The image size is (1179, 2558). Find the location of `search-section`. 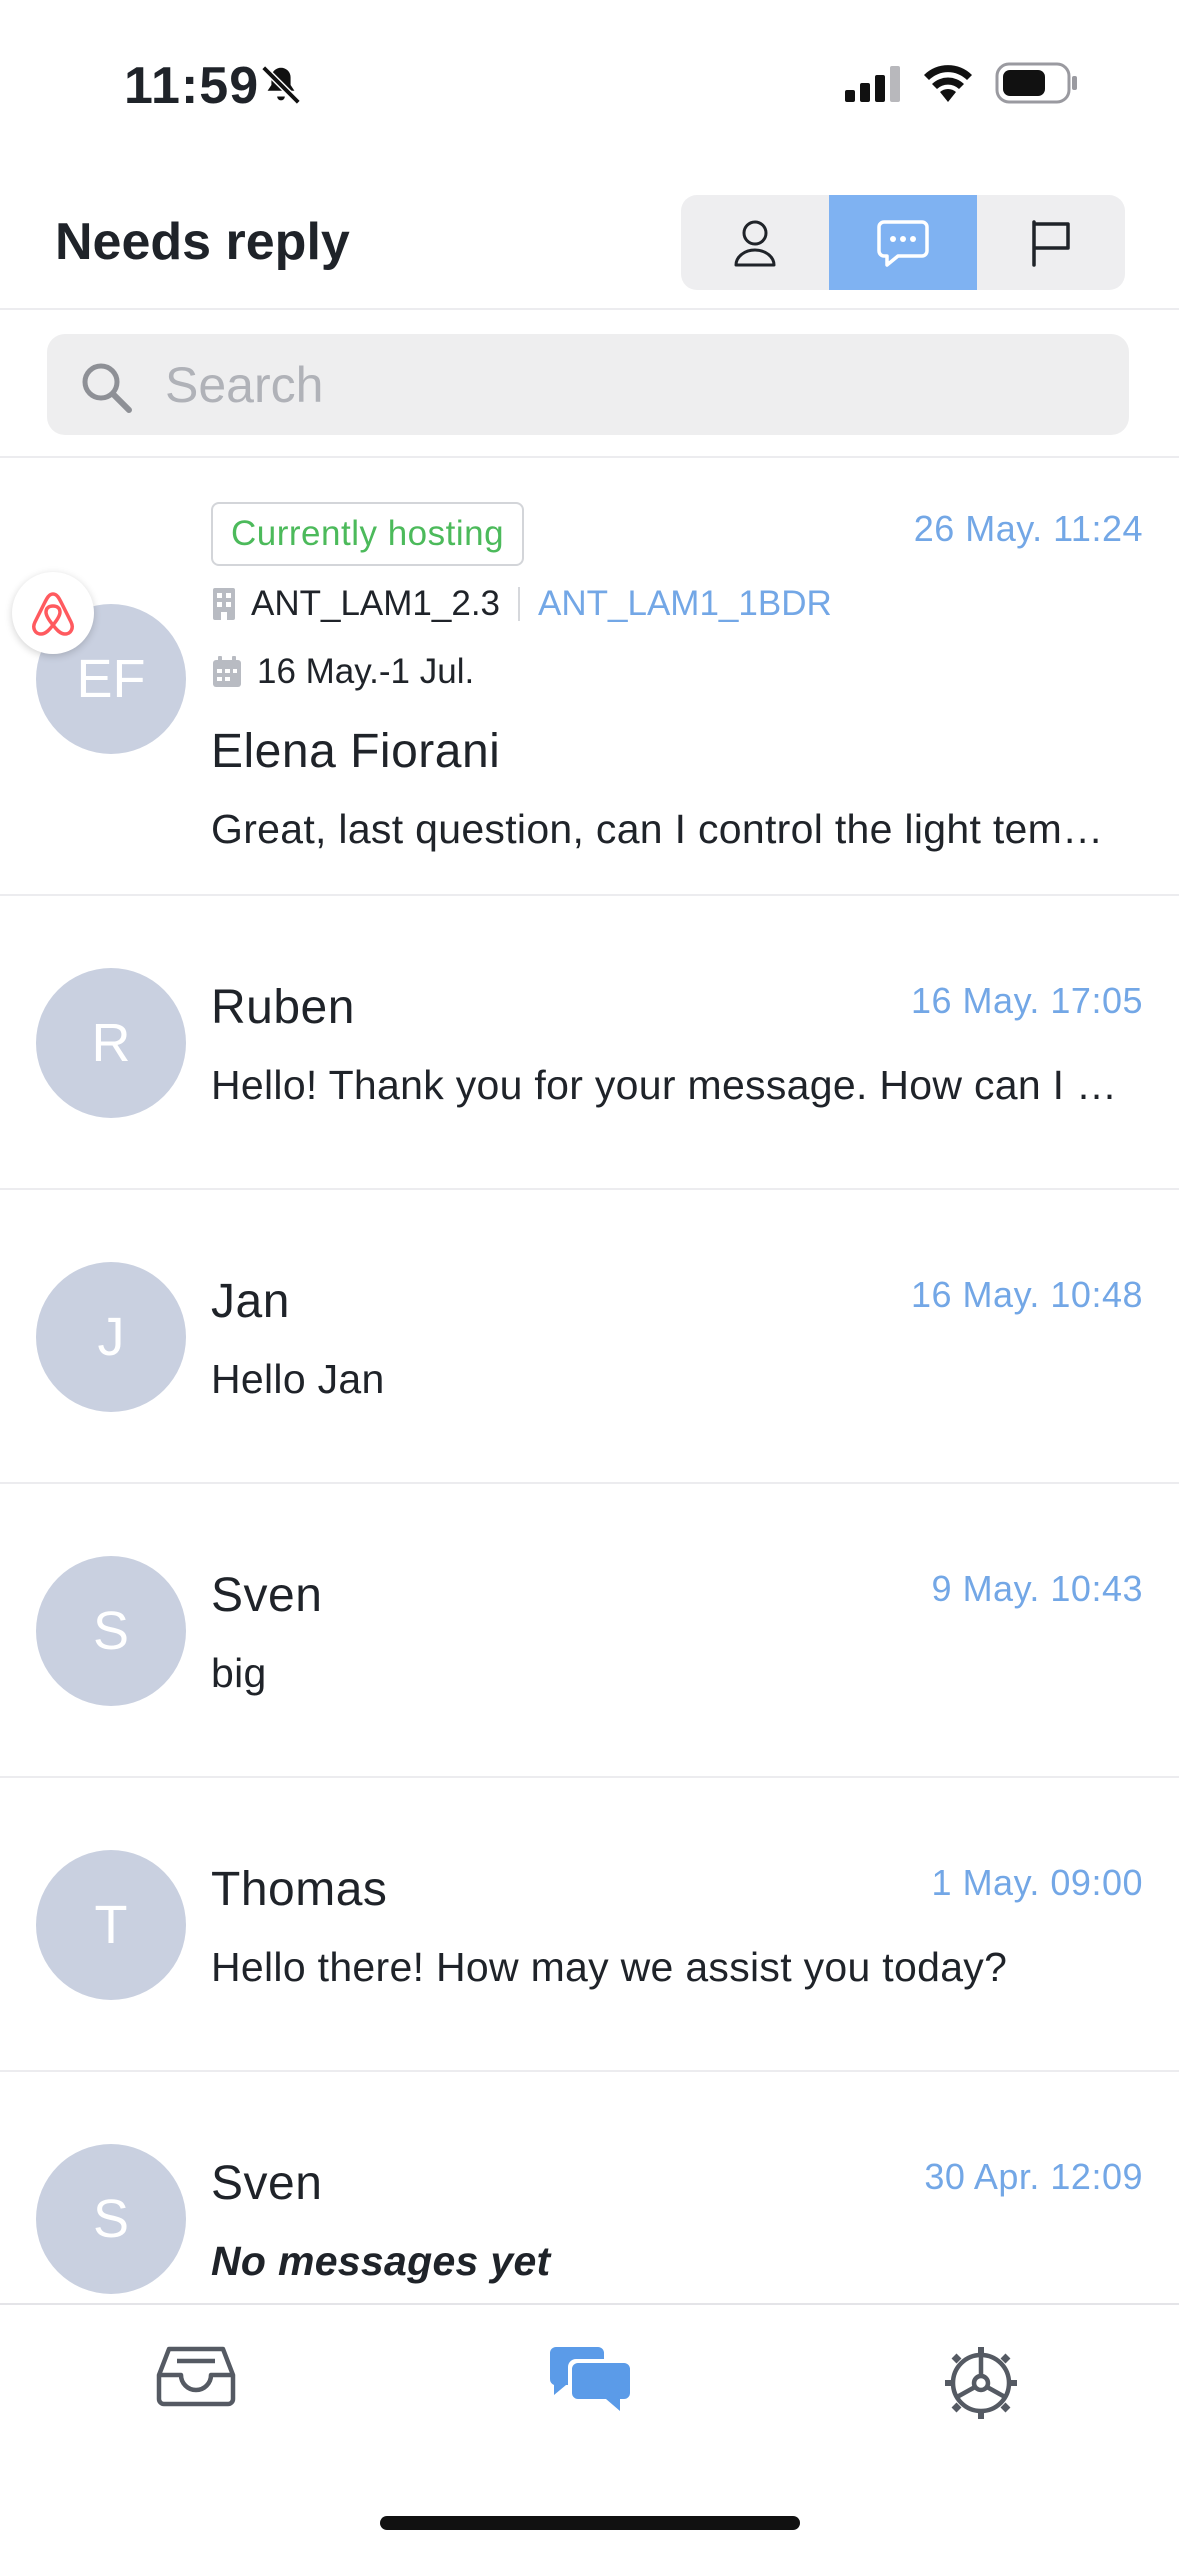

search-section is located at coordinates (589, 384).